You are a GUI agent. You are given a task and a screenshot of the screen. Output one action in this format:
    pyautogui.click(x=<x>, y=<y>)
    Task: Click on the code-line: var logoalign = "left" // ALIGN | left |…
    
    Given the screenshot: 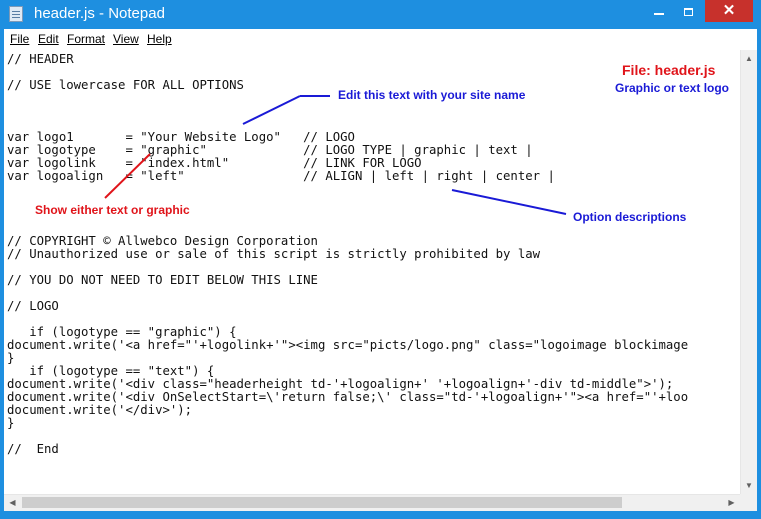 What is the action you would take?
    pyautogui.click(x=281, y=176)
    